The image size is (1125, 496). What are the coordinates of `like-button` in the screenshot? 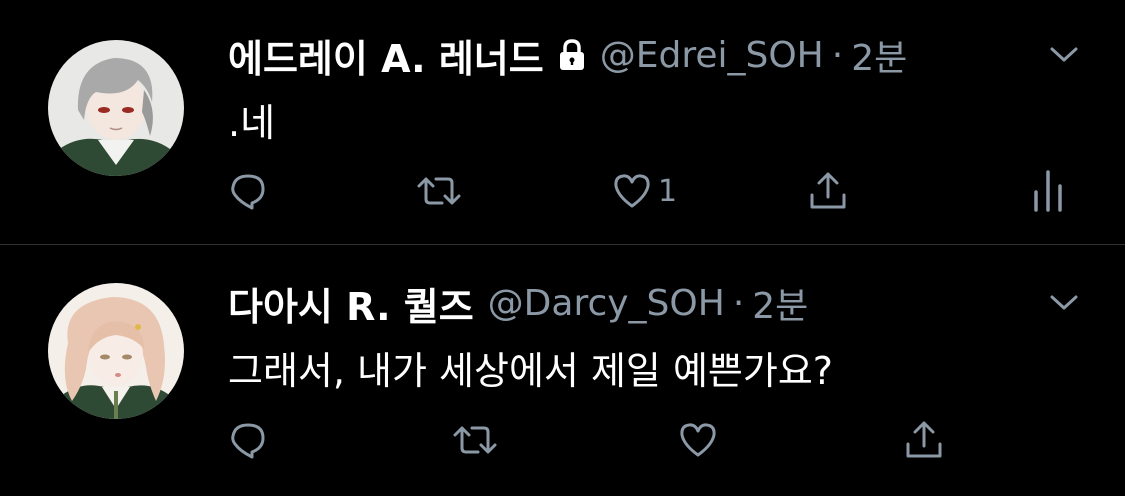 It's located at (698, 440).